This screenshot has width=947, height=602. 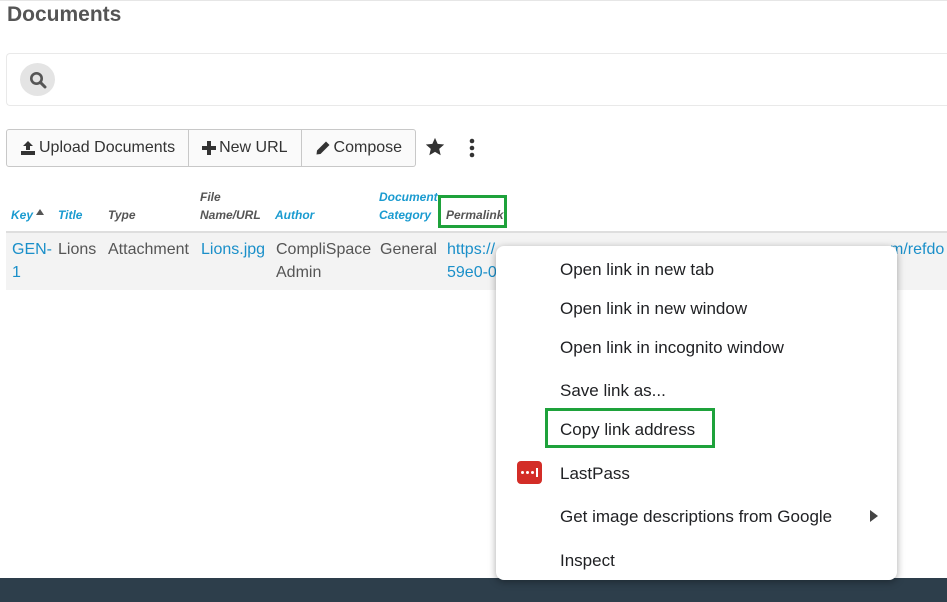 I want to click on new-url-button: New URL, so click(x=245, y=148).